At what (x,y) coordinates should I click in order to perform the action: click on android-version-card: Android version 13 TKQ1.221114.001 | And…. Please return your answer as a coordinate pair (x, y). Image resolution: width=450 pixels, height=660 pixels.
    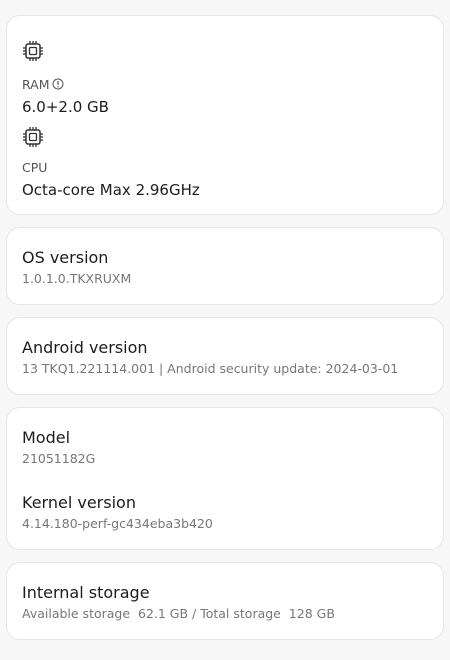
    Looking at the image, I should click on (225, 356).